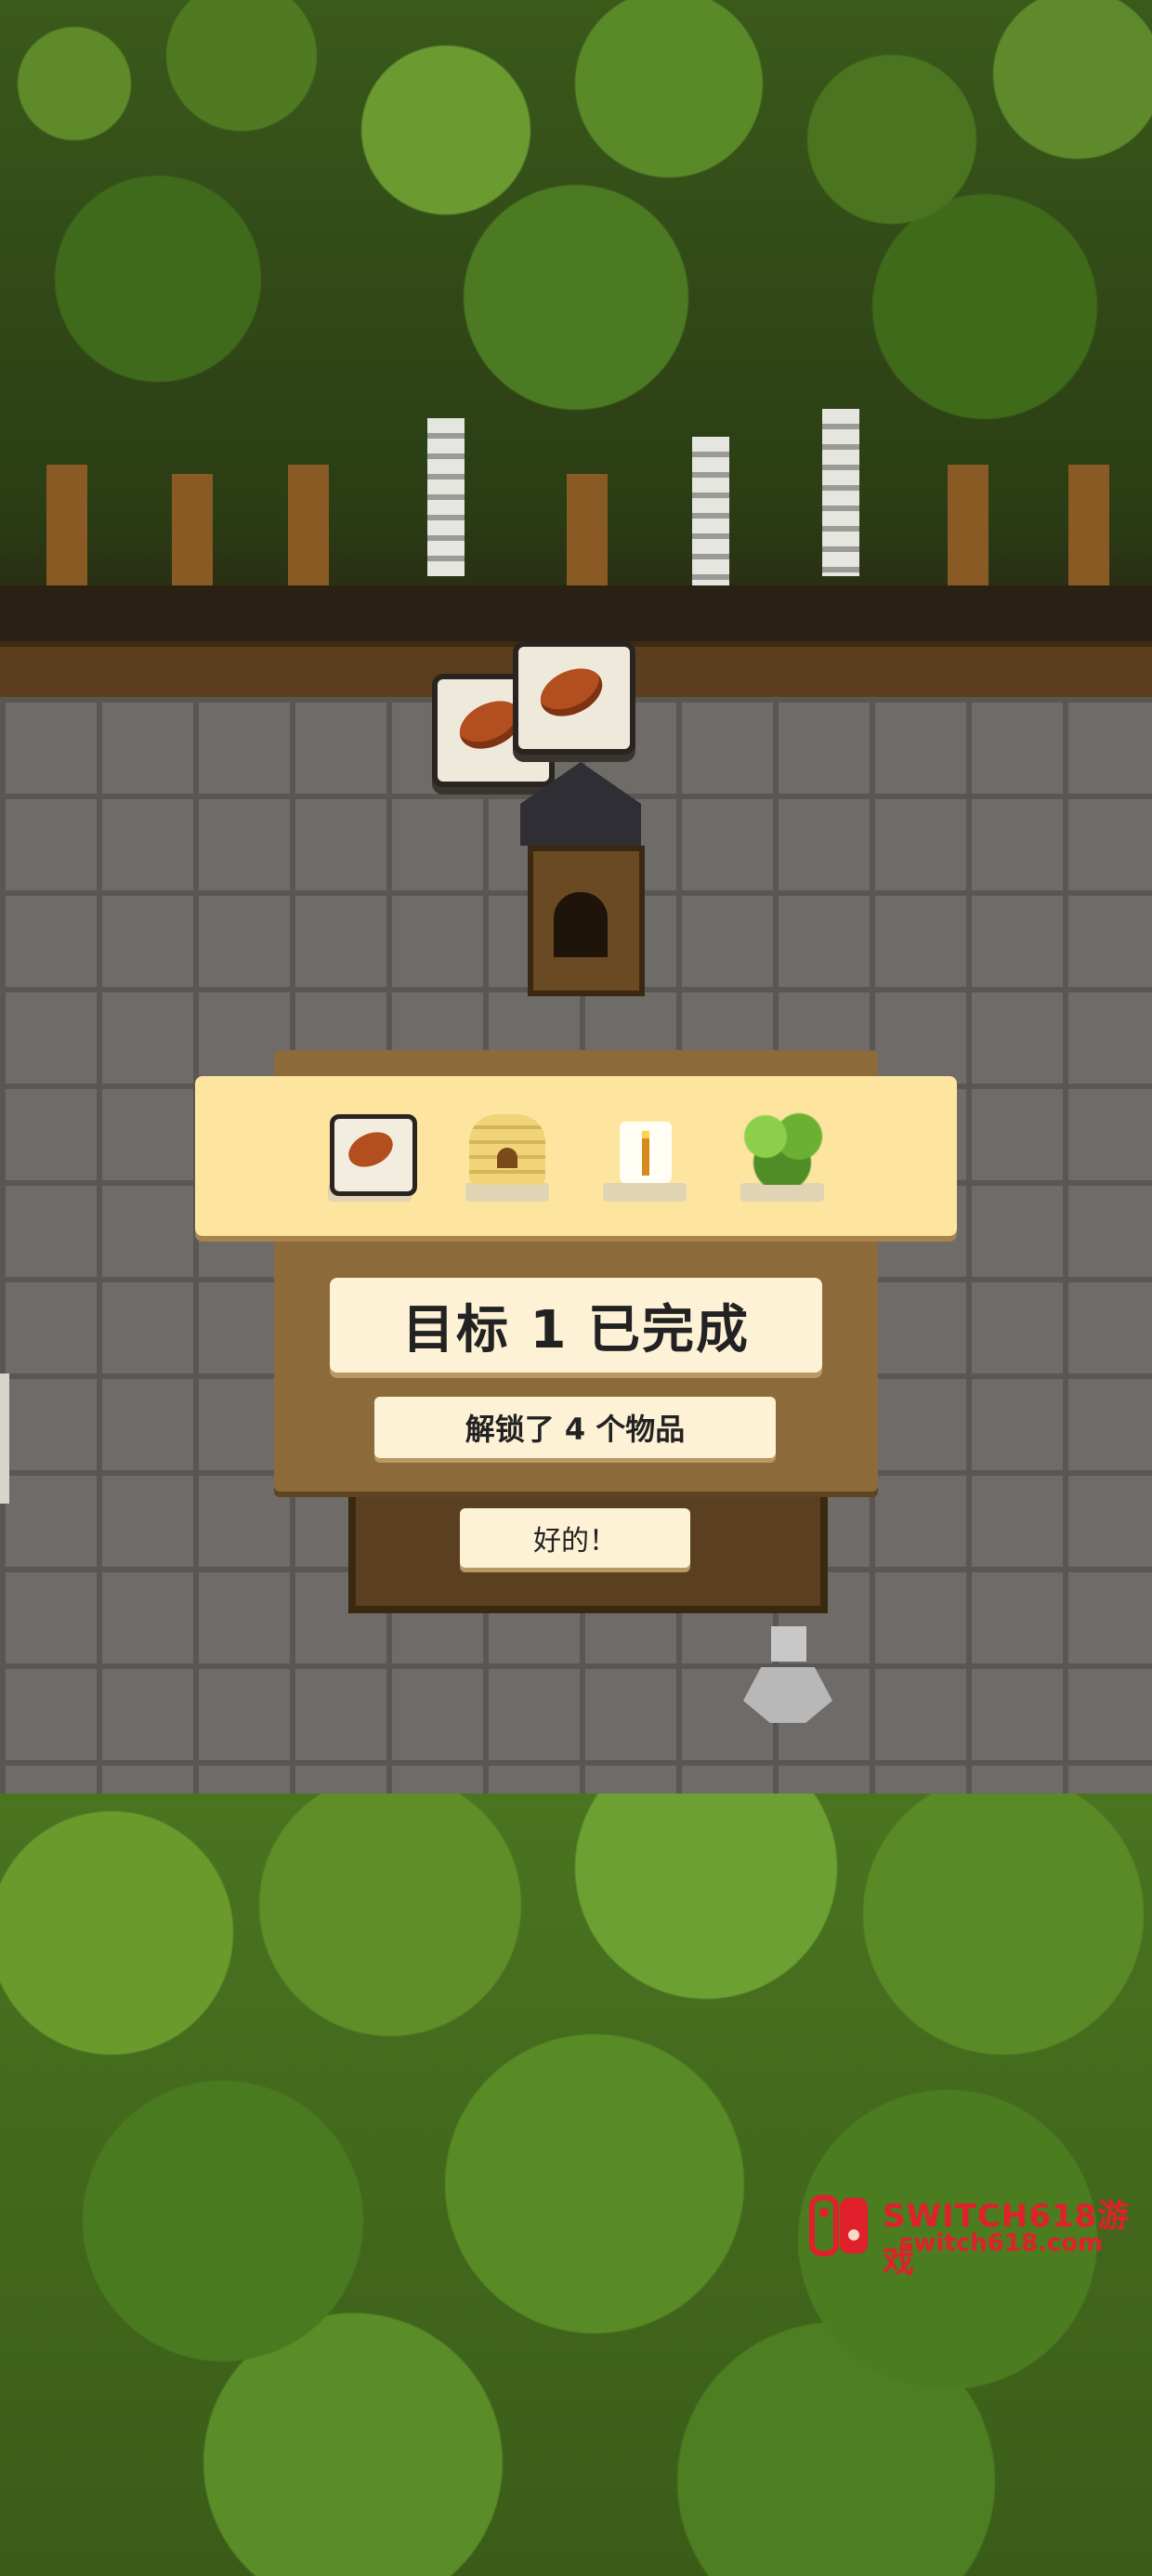  I want to click on bread-sack-icon, so click(370, 1156).